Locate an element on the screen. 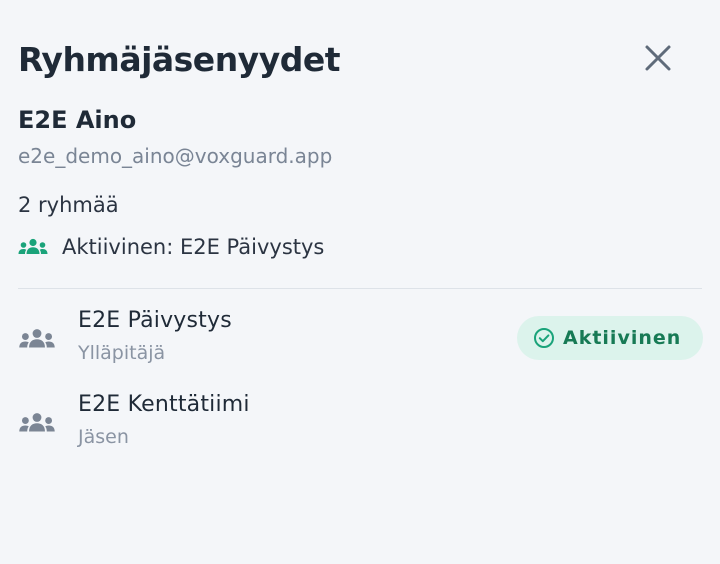  close-button is located at coordinates (658, 58).